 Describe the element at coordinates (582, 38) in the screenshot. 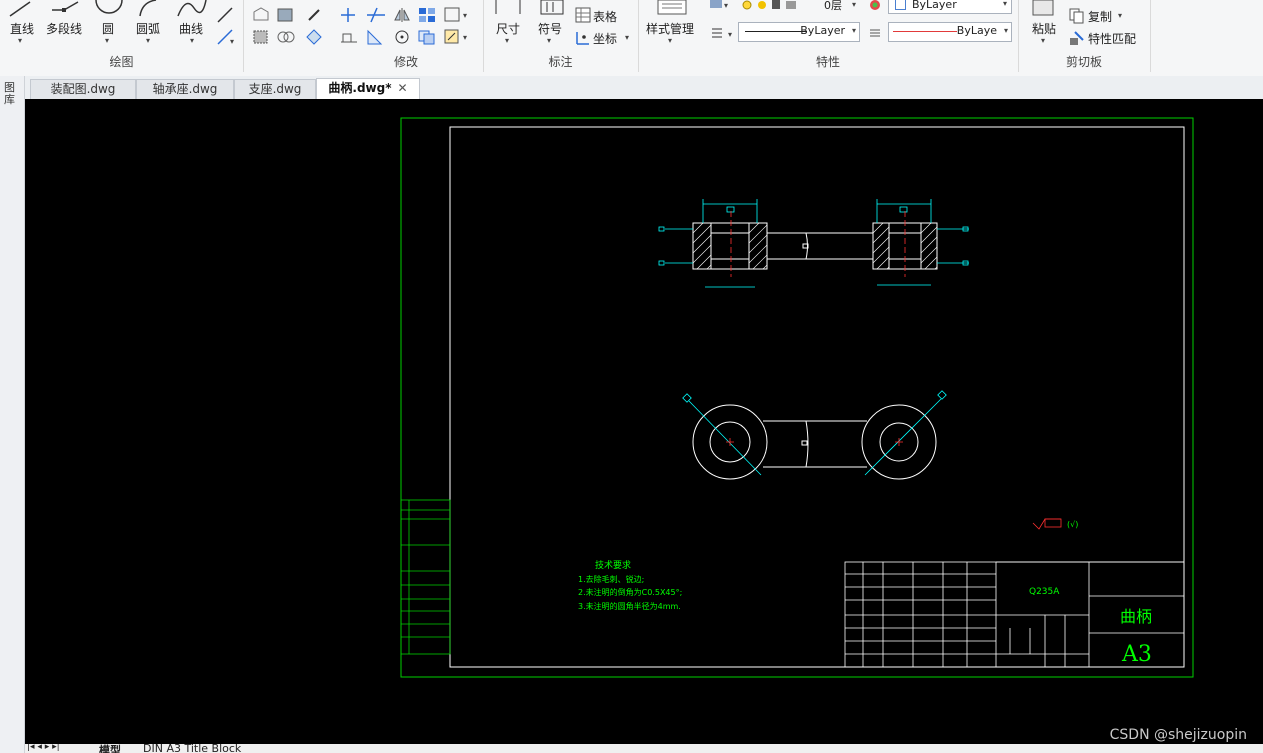

I see `coordinate-icon` at that location.